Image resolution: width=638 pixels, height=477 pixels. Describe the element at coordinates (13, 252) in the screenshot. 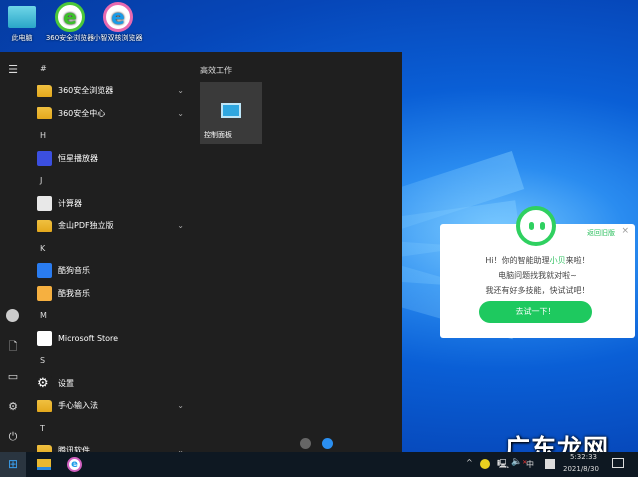

I see `start-rail: ☰ 🗋 ▭ ⚙ ⏻` at that location.